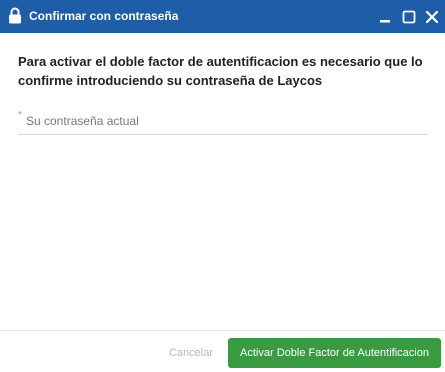 The height and width of the screenshot is (372, 445). I want to click on dialog-title: Confirmar con contraseña, so click(104, 16).